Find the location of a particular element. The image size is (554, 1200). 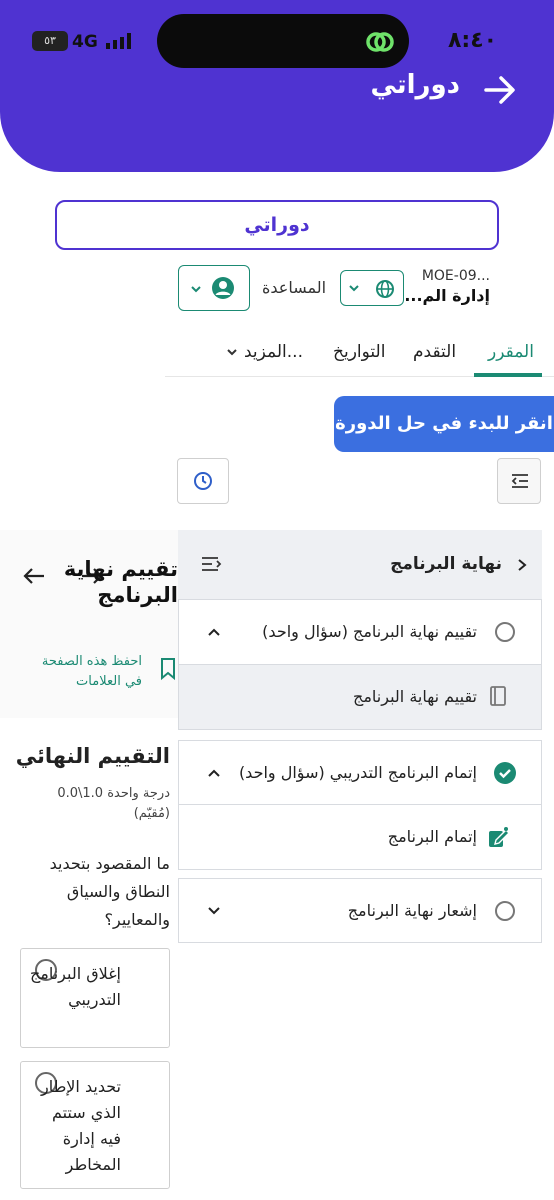

outline-toggle-button is located at coordinates (519, 481).